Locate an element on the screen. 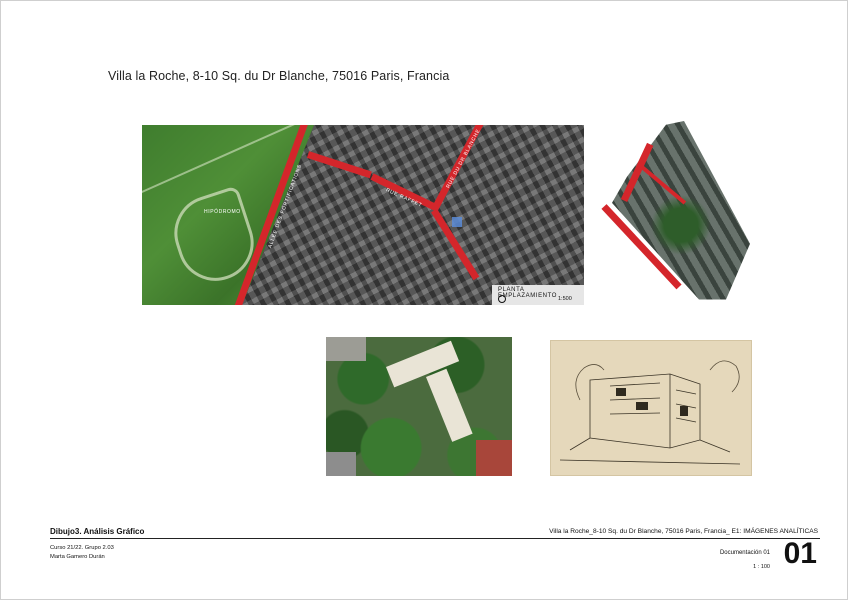 The width and height of the screenshot is (848, 600). site-zoom-cutout is located at coordinates (686, 215).